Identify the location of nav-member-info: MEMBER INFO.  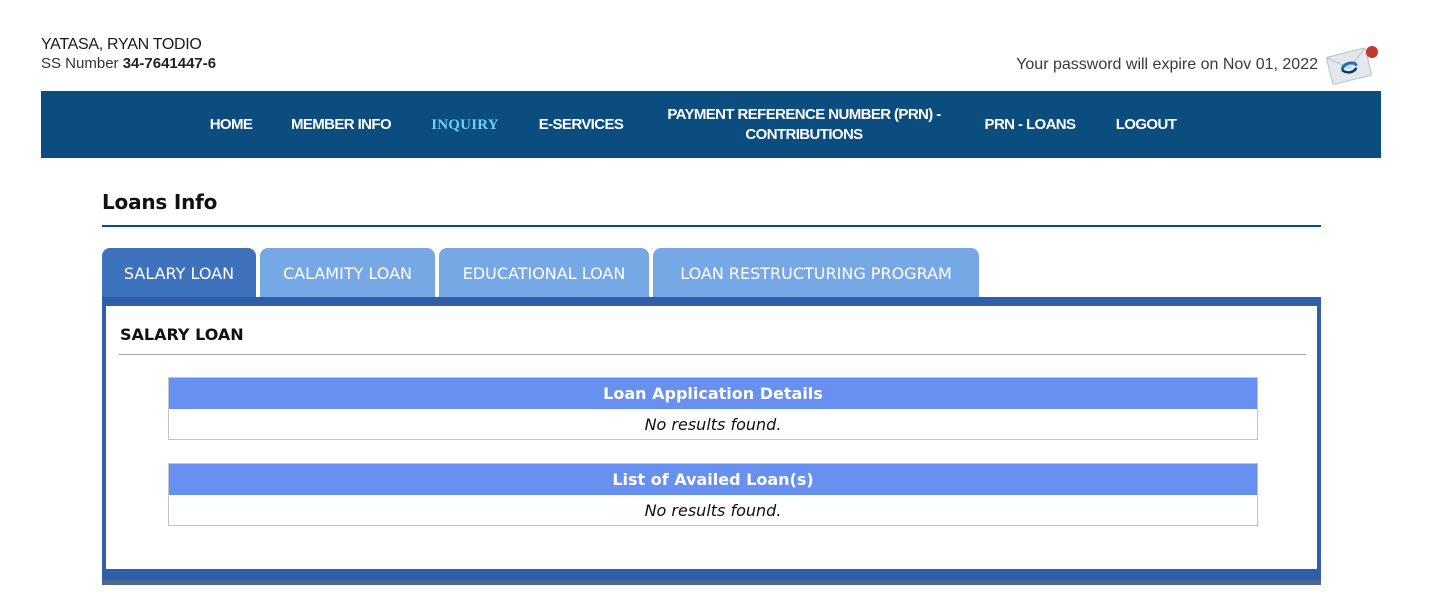
(341, 124).